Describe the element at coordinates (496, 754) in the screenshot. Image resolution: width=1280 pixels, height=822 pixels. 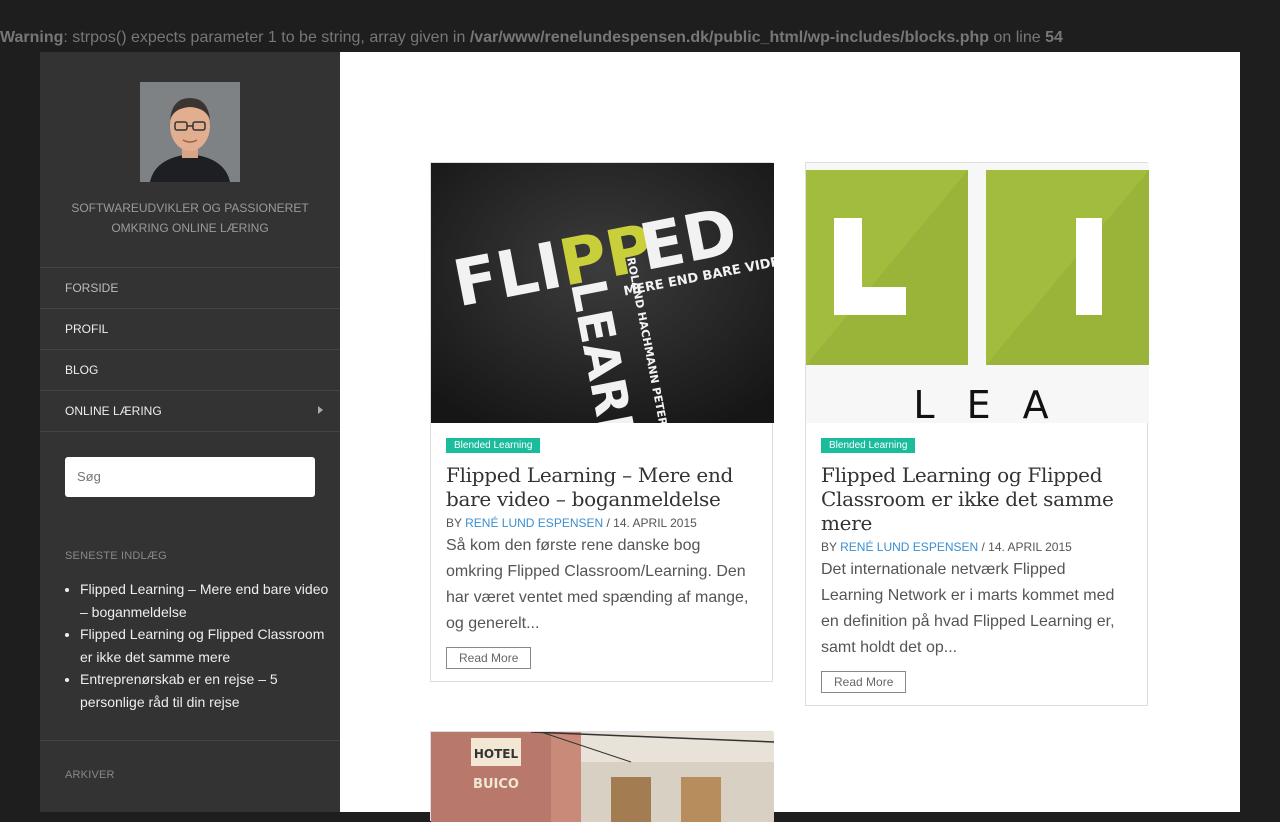
I see `hotel-sign-1: HOTEL` at that location.